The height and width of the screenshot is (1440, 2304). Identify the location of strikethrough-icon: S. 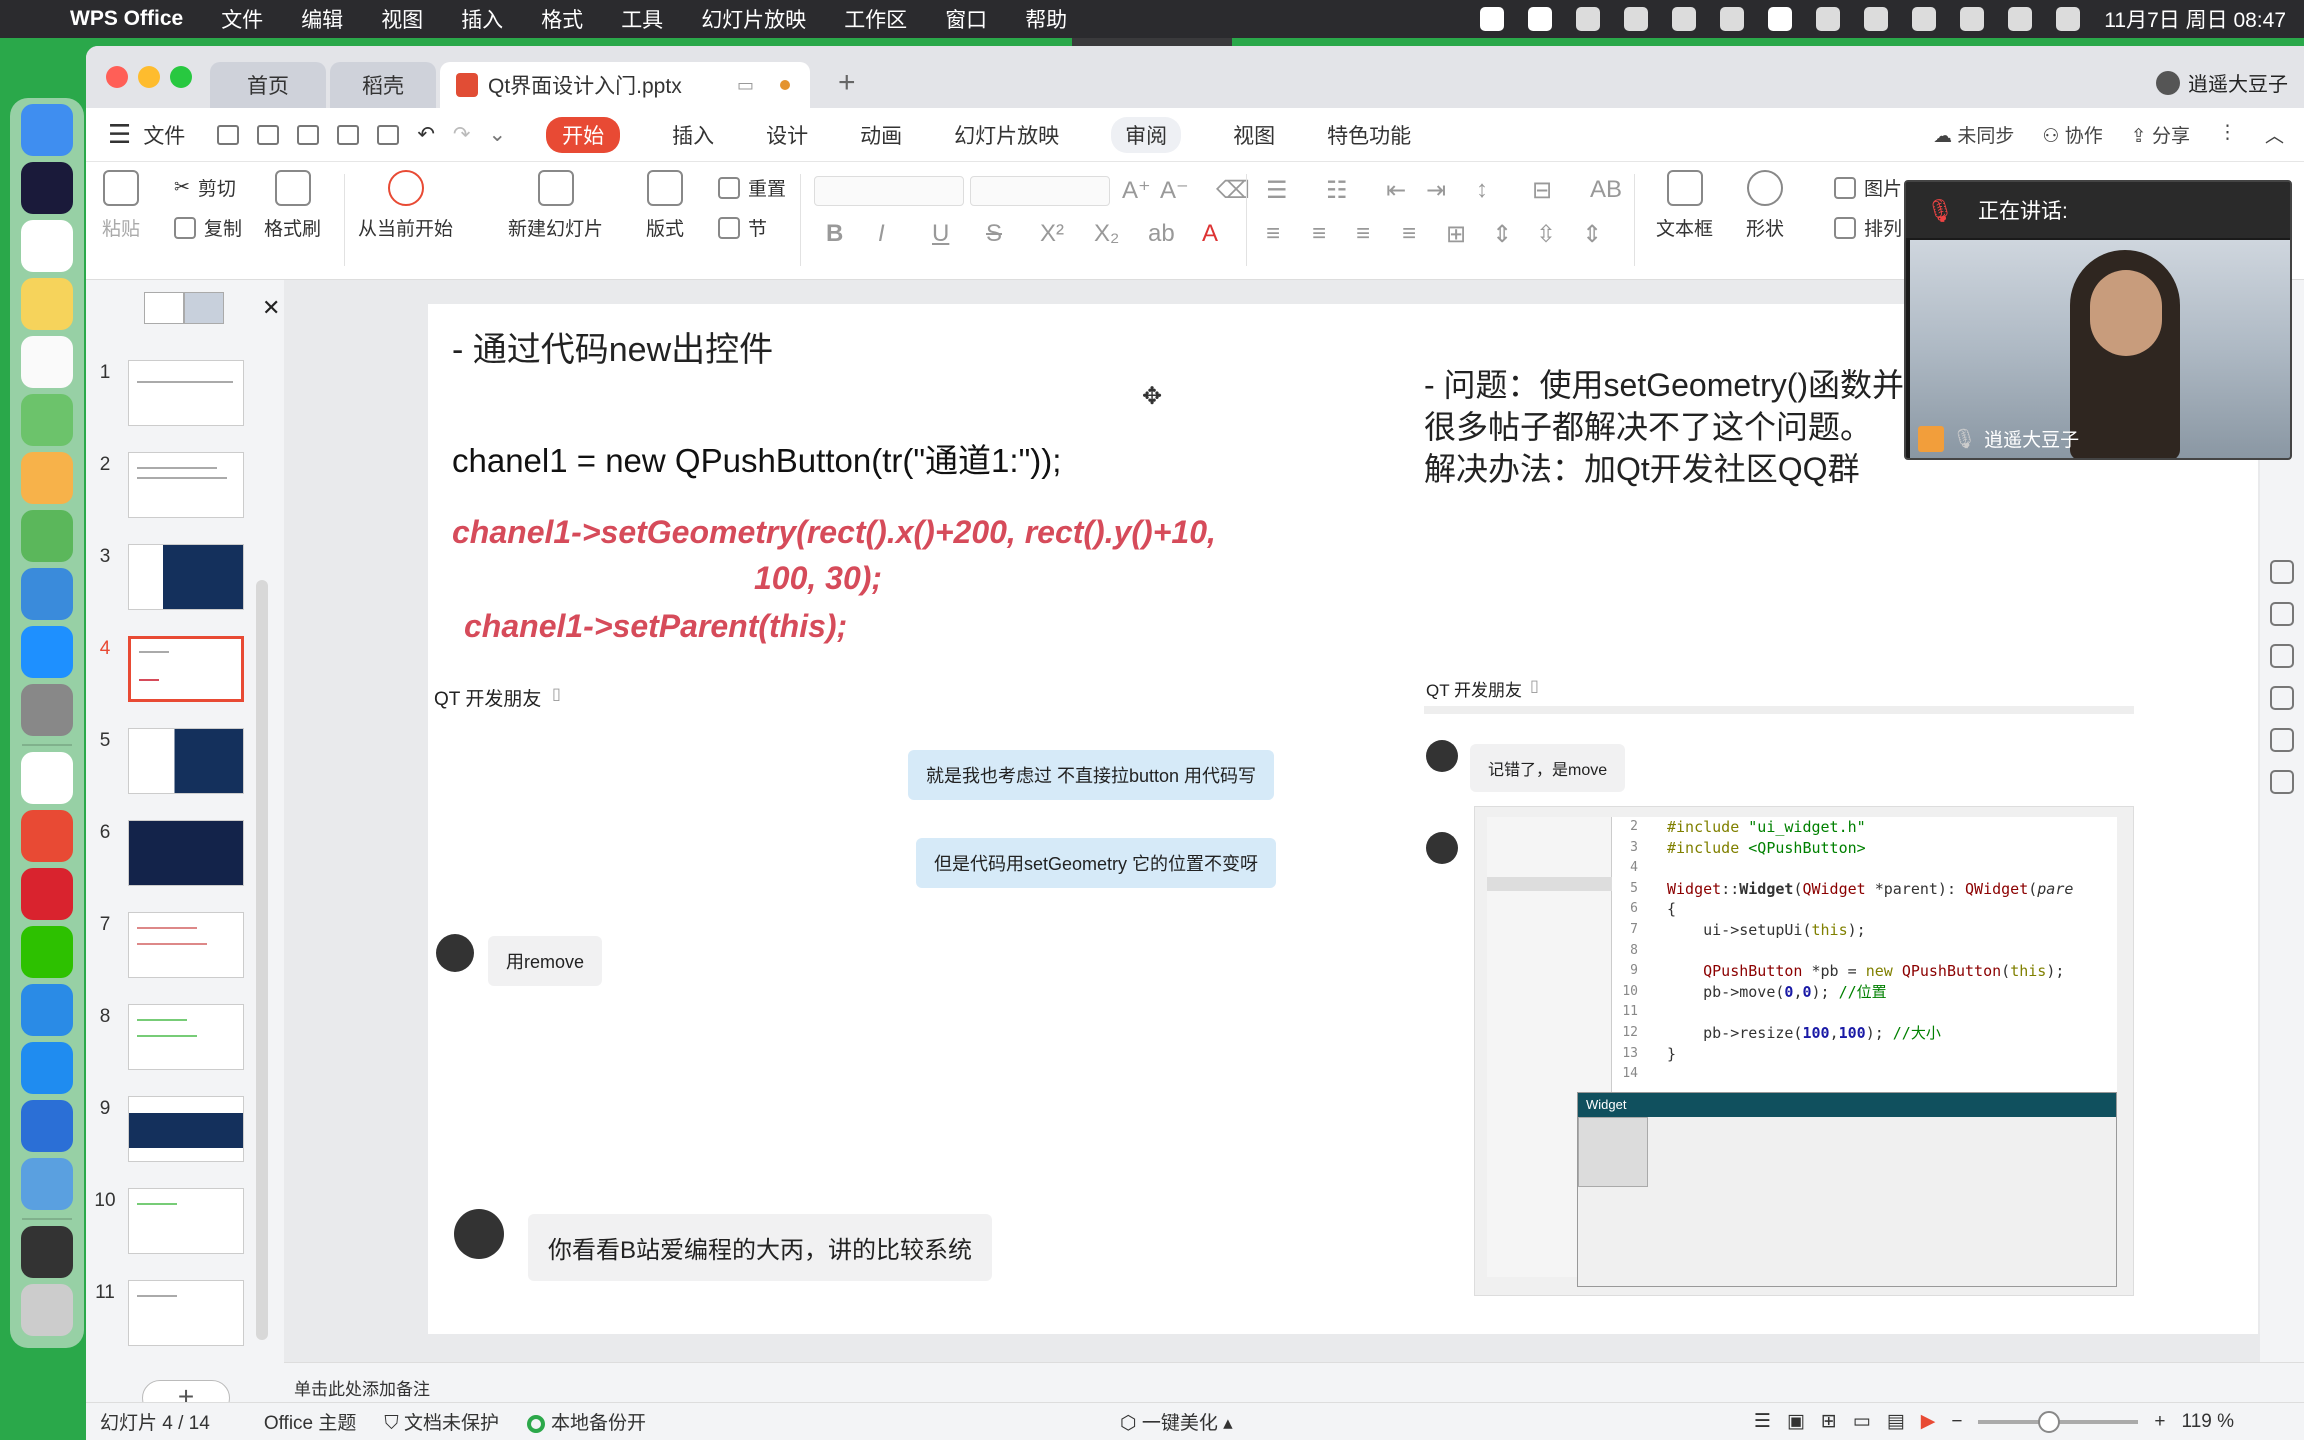
(994, 234).